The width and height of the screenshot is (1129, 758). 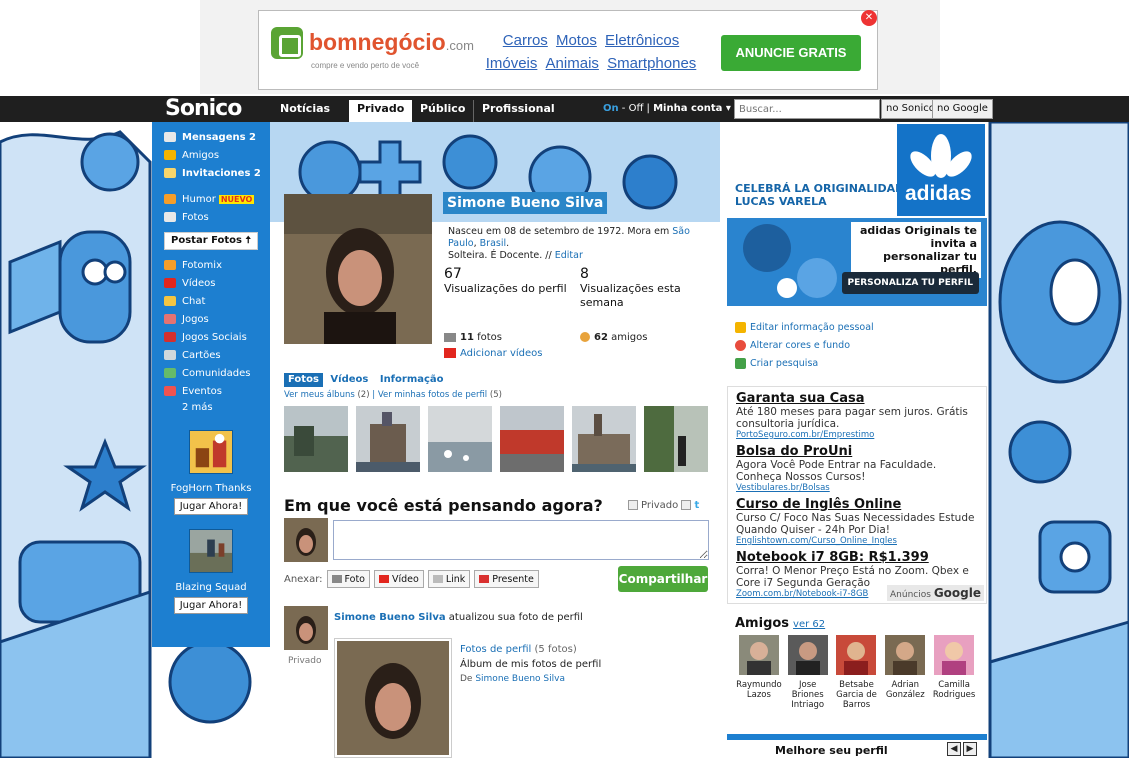 What do you see at coordinates (636, 108) in the screenshot?
I see `status-off: Off` at bounding box center [636, 108].